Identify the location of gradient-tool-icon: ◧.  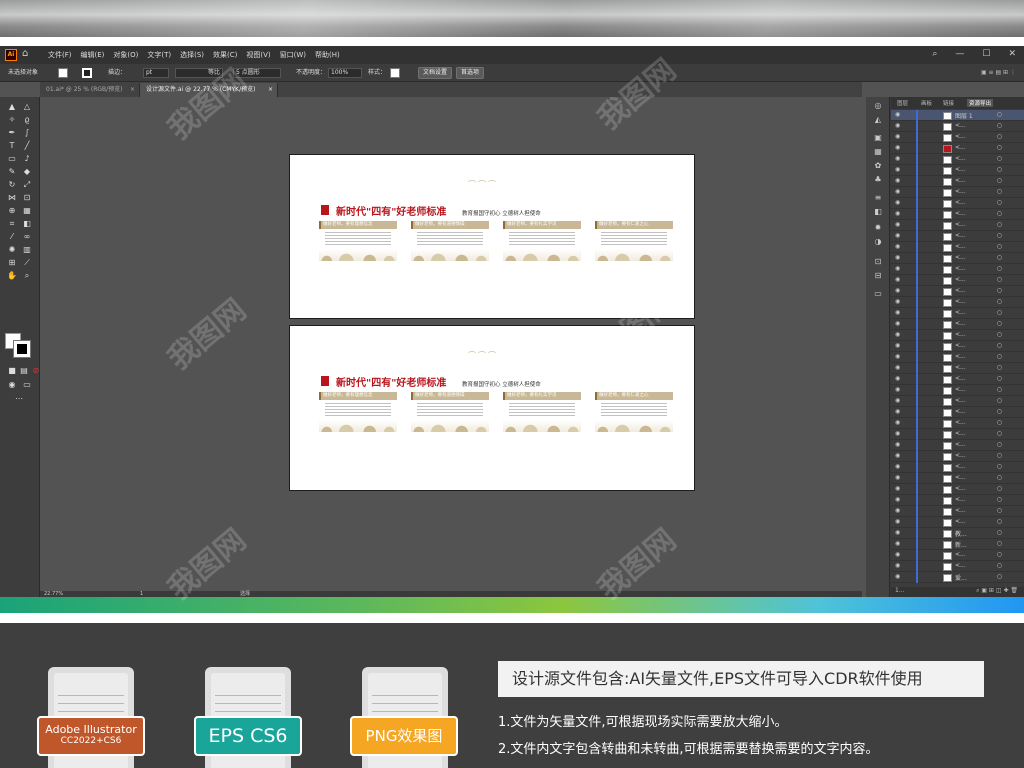
(27, 223).